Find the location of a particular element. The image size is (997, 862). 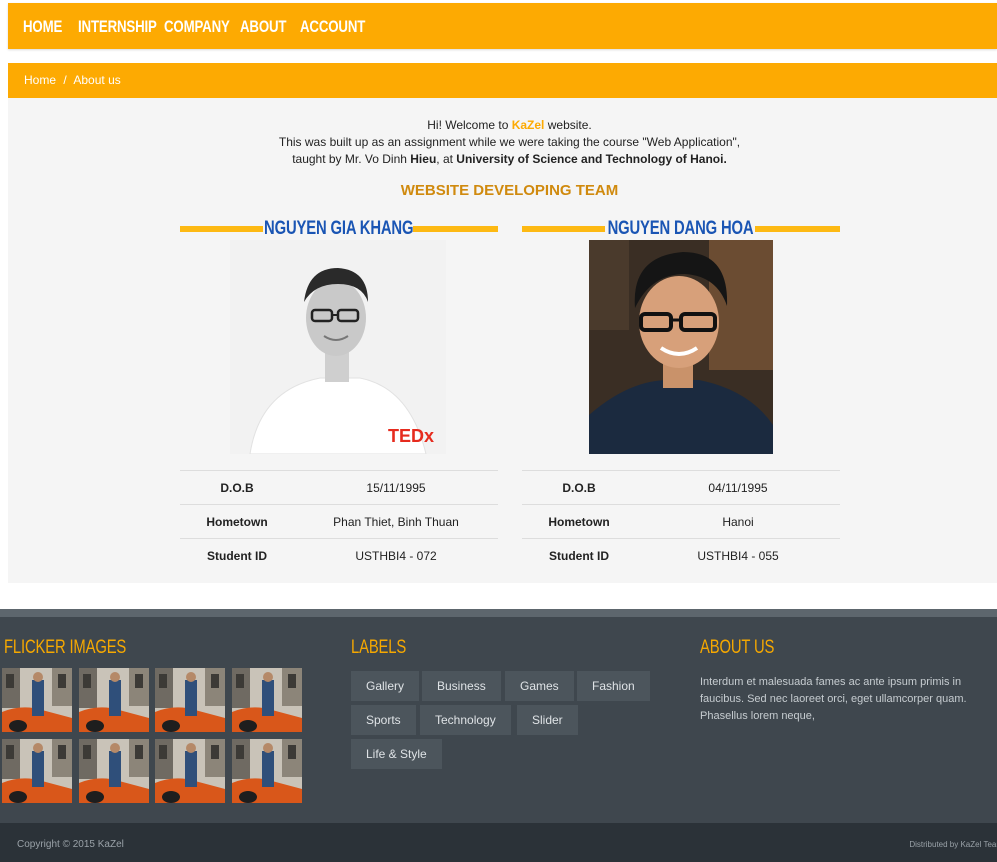

breadcrumb-current: About us is located at coordinates (97, 80).